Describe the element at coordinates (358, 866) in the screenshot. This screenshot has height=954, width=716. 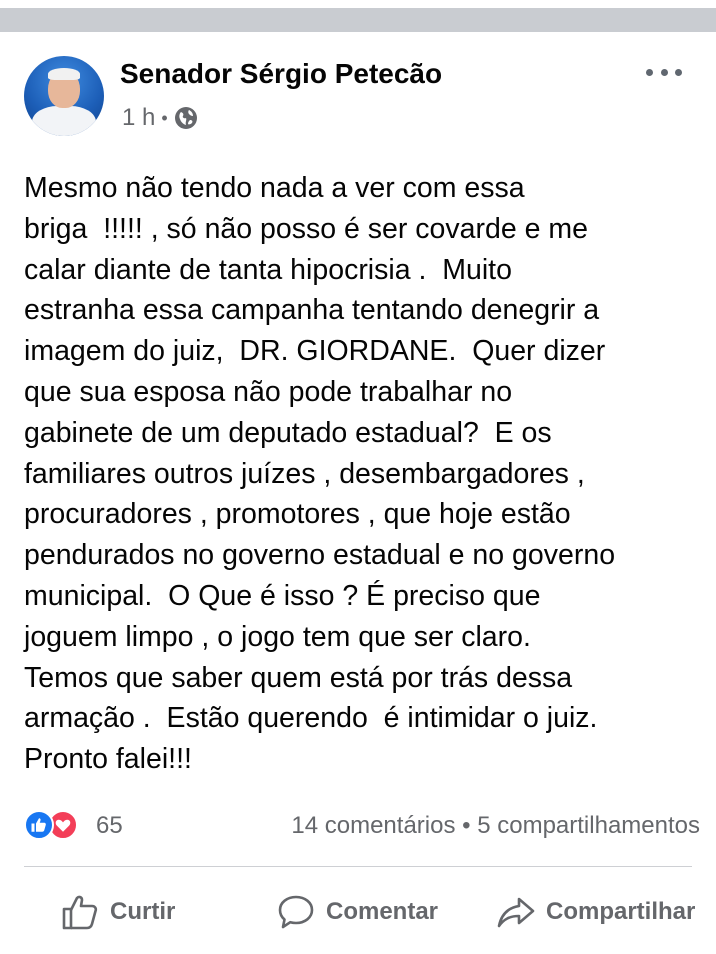
I see `actions-divider` at that location.